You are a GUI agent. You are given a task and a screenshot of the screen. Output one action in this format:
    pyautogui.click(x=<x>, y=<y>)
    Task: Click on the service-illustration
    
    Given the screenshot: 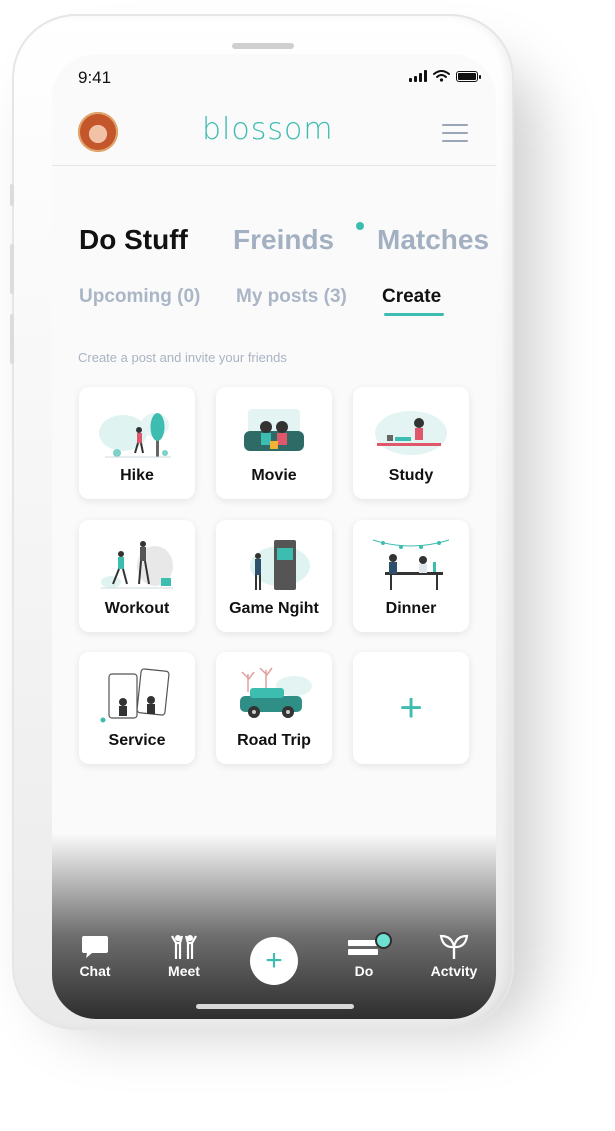 What is the action you would take?
    pyautogui.click(x=135, y=695)
    